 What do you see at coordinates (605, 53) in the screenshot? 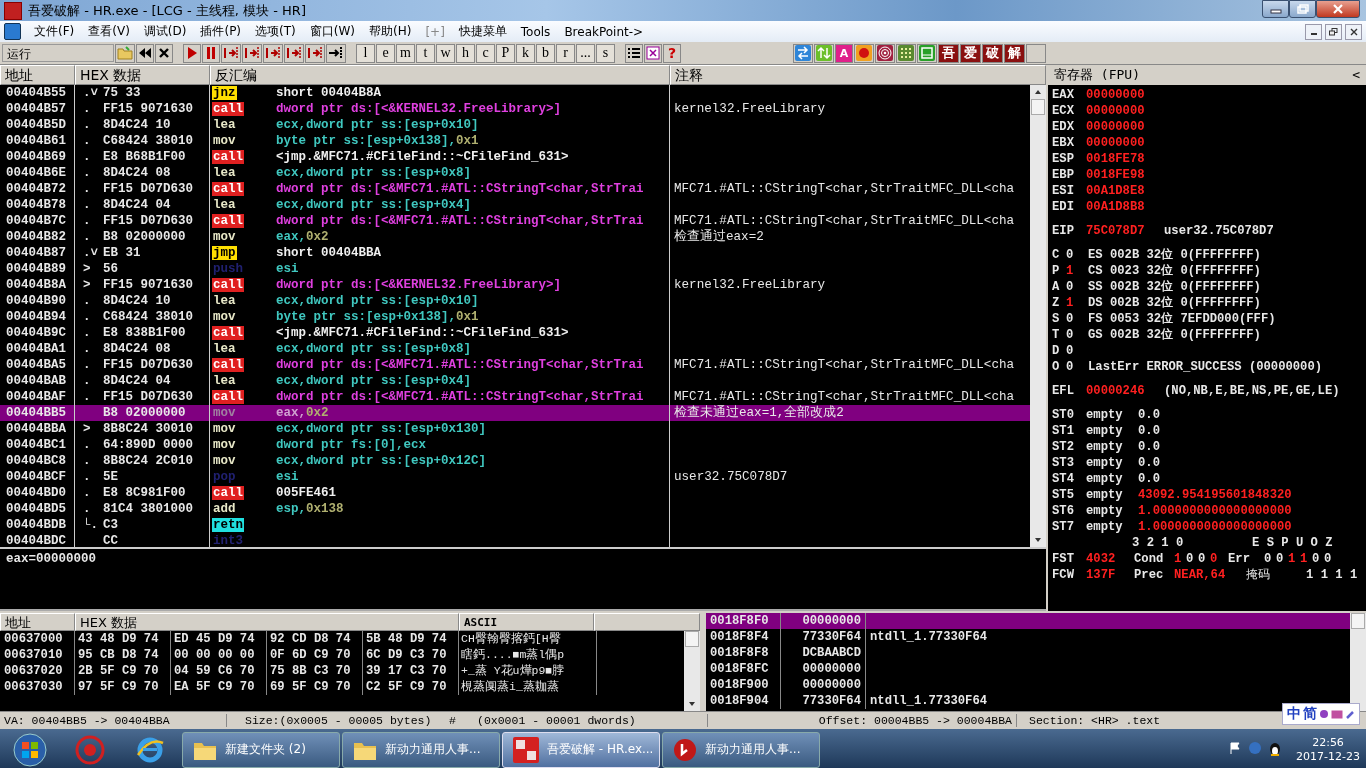
I see `toolbar-button: s` at bounding box center [605, 53].